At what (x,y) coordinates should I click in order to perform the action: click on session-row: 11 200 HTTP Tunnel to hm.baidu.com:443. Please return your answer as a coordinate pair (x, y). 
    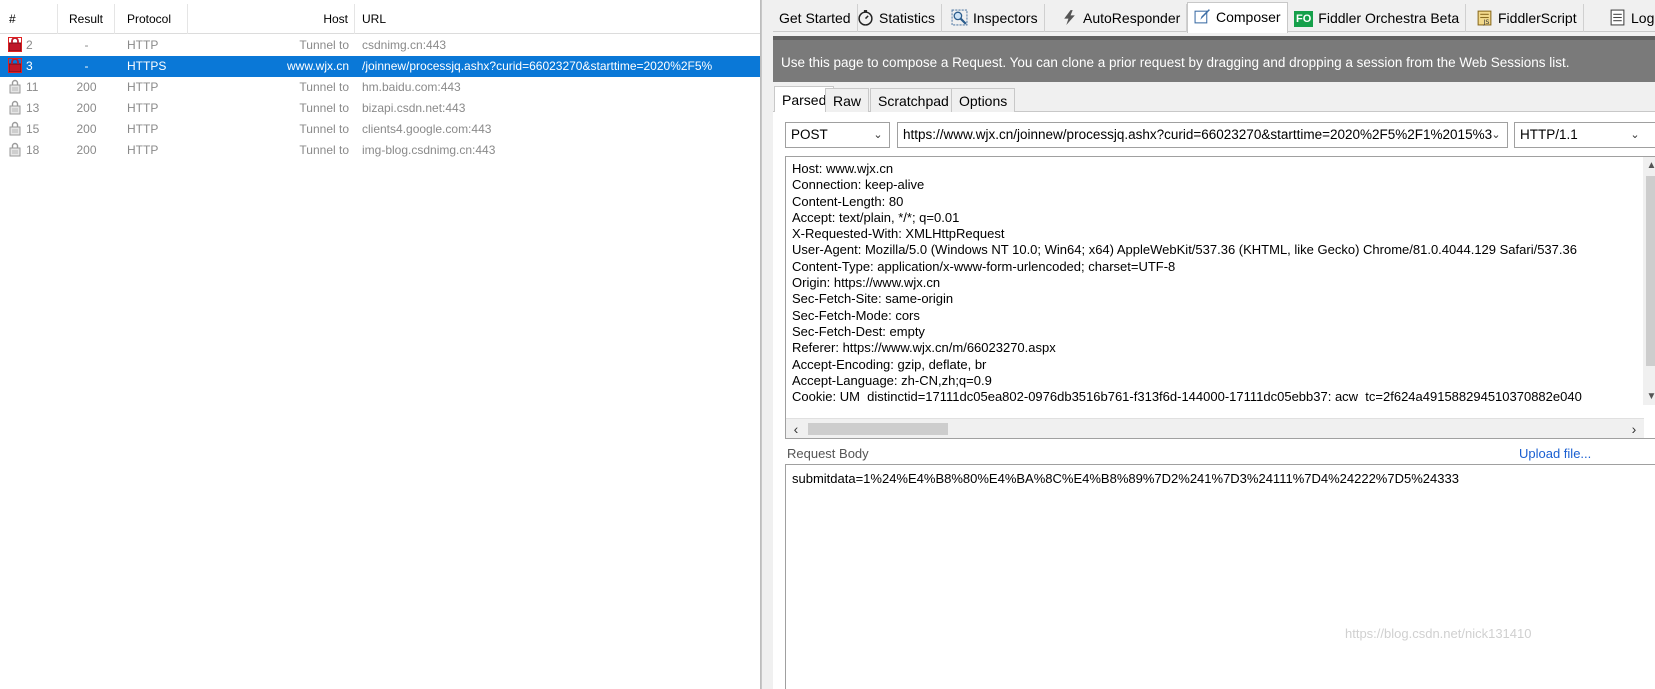
    Looking at the image, I should click on (380, 87).